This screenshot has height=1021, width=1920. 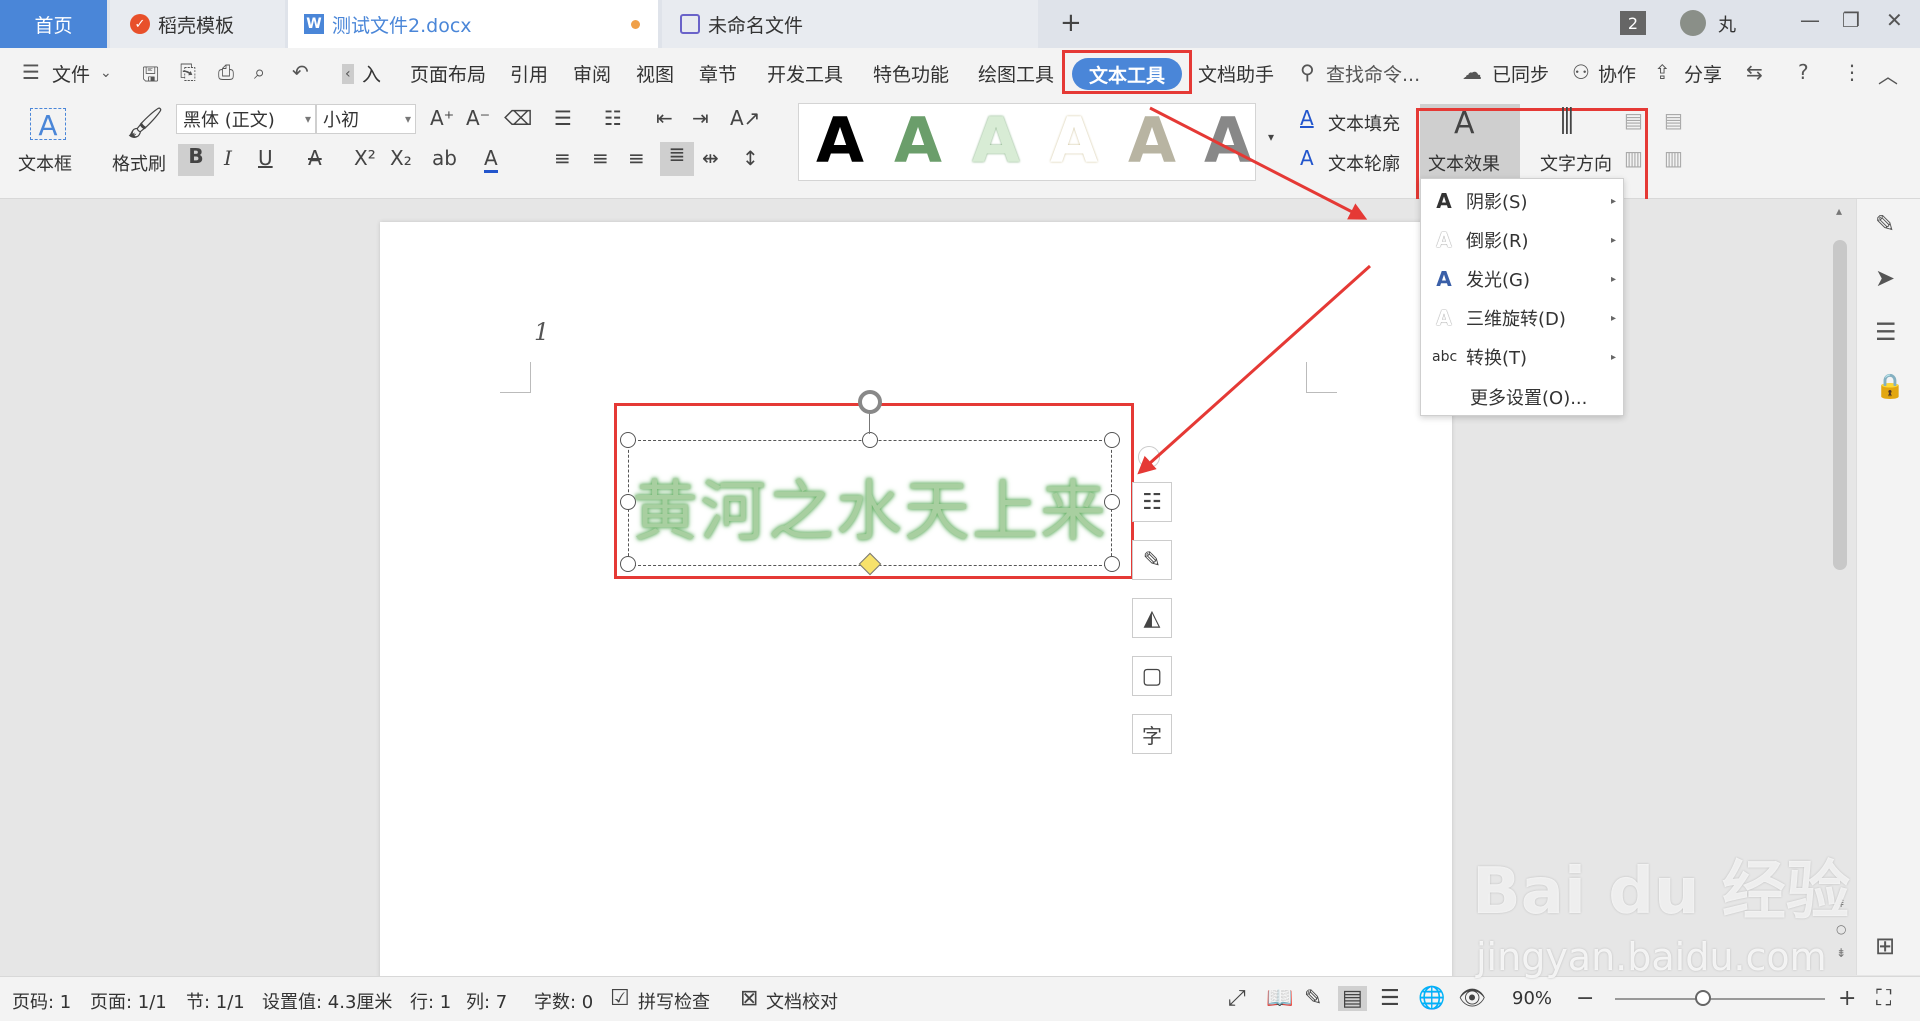 What do you see at coordinates (215, 1001) in the screenshot?
I see `status-section: 节: 1/1` at bounding box center [215, 1001].